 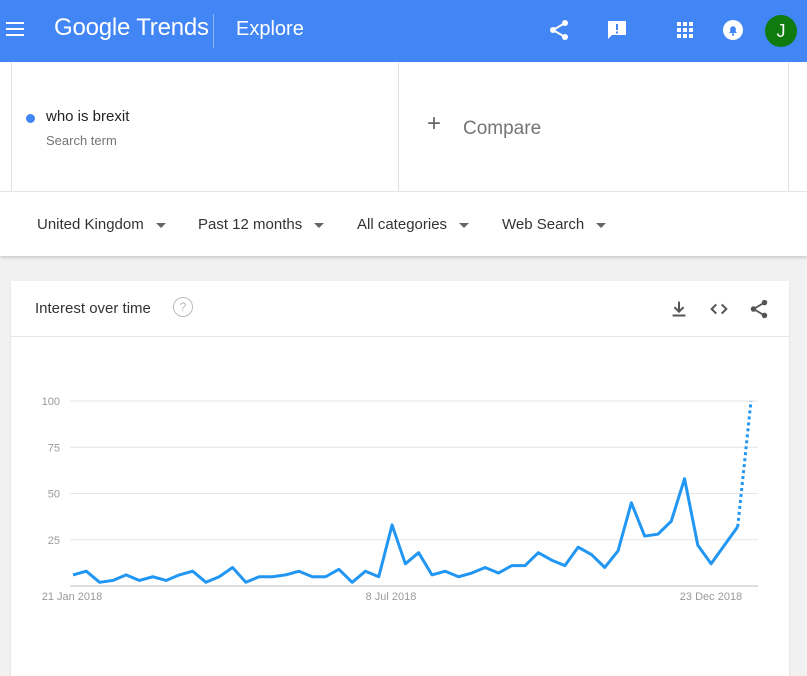 I want to click on x-tick-label: 8 Jul 2018, so click(x=391, y=597).